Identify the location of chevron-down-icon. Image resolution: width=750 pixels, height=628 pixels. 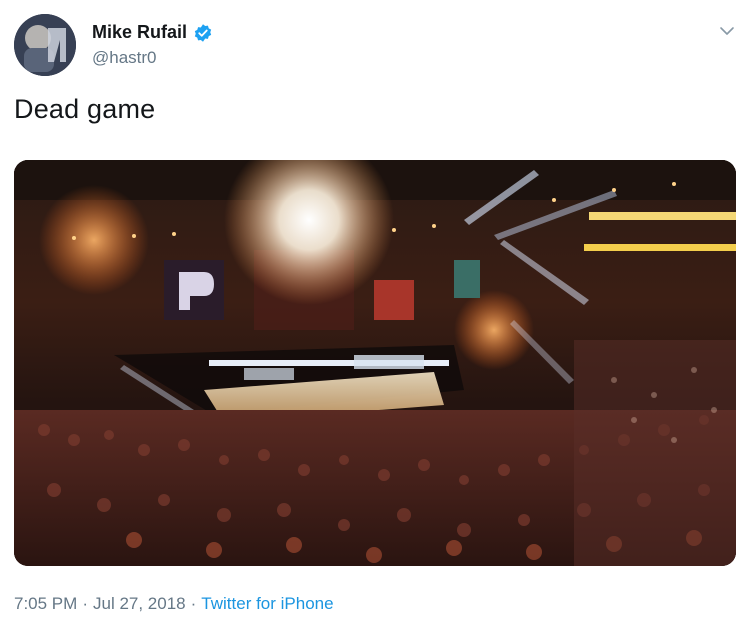
(727, 31).